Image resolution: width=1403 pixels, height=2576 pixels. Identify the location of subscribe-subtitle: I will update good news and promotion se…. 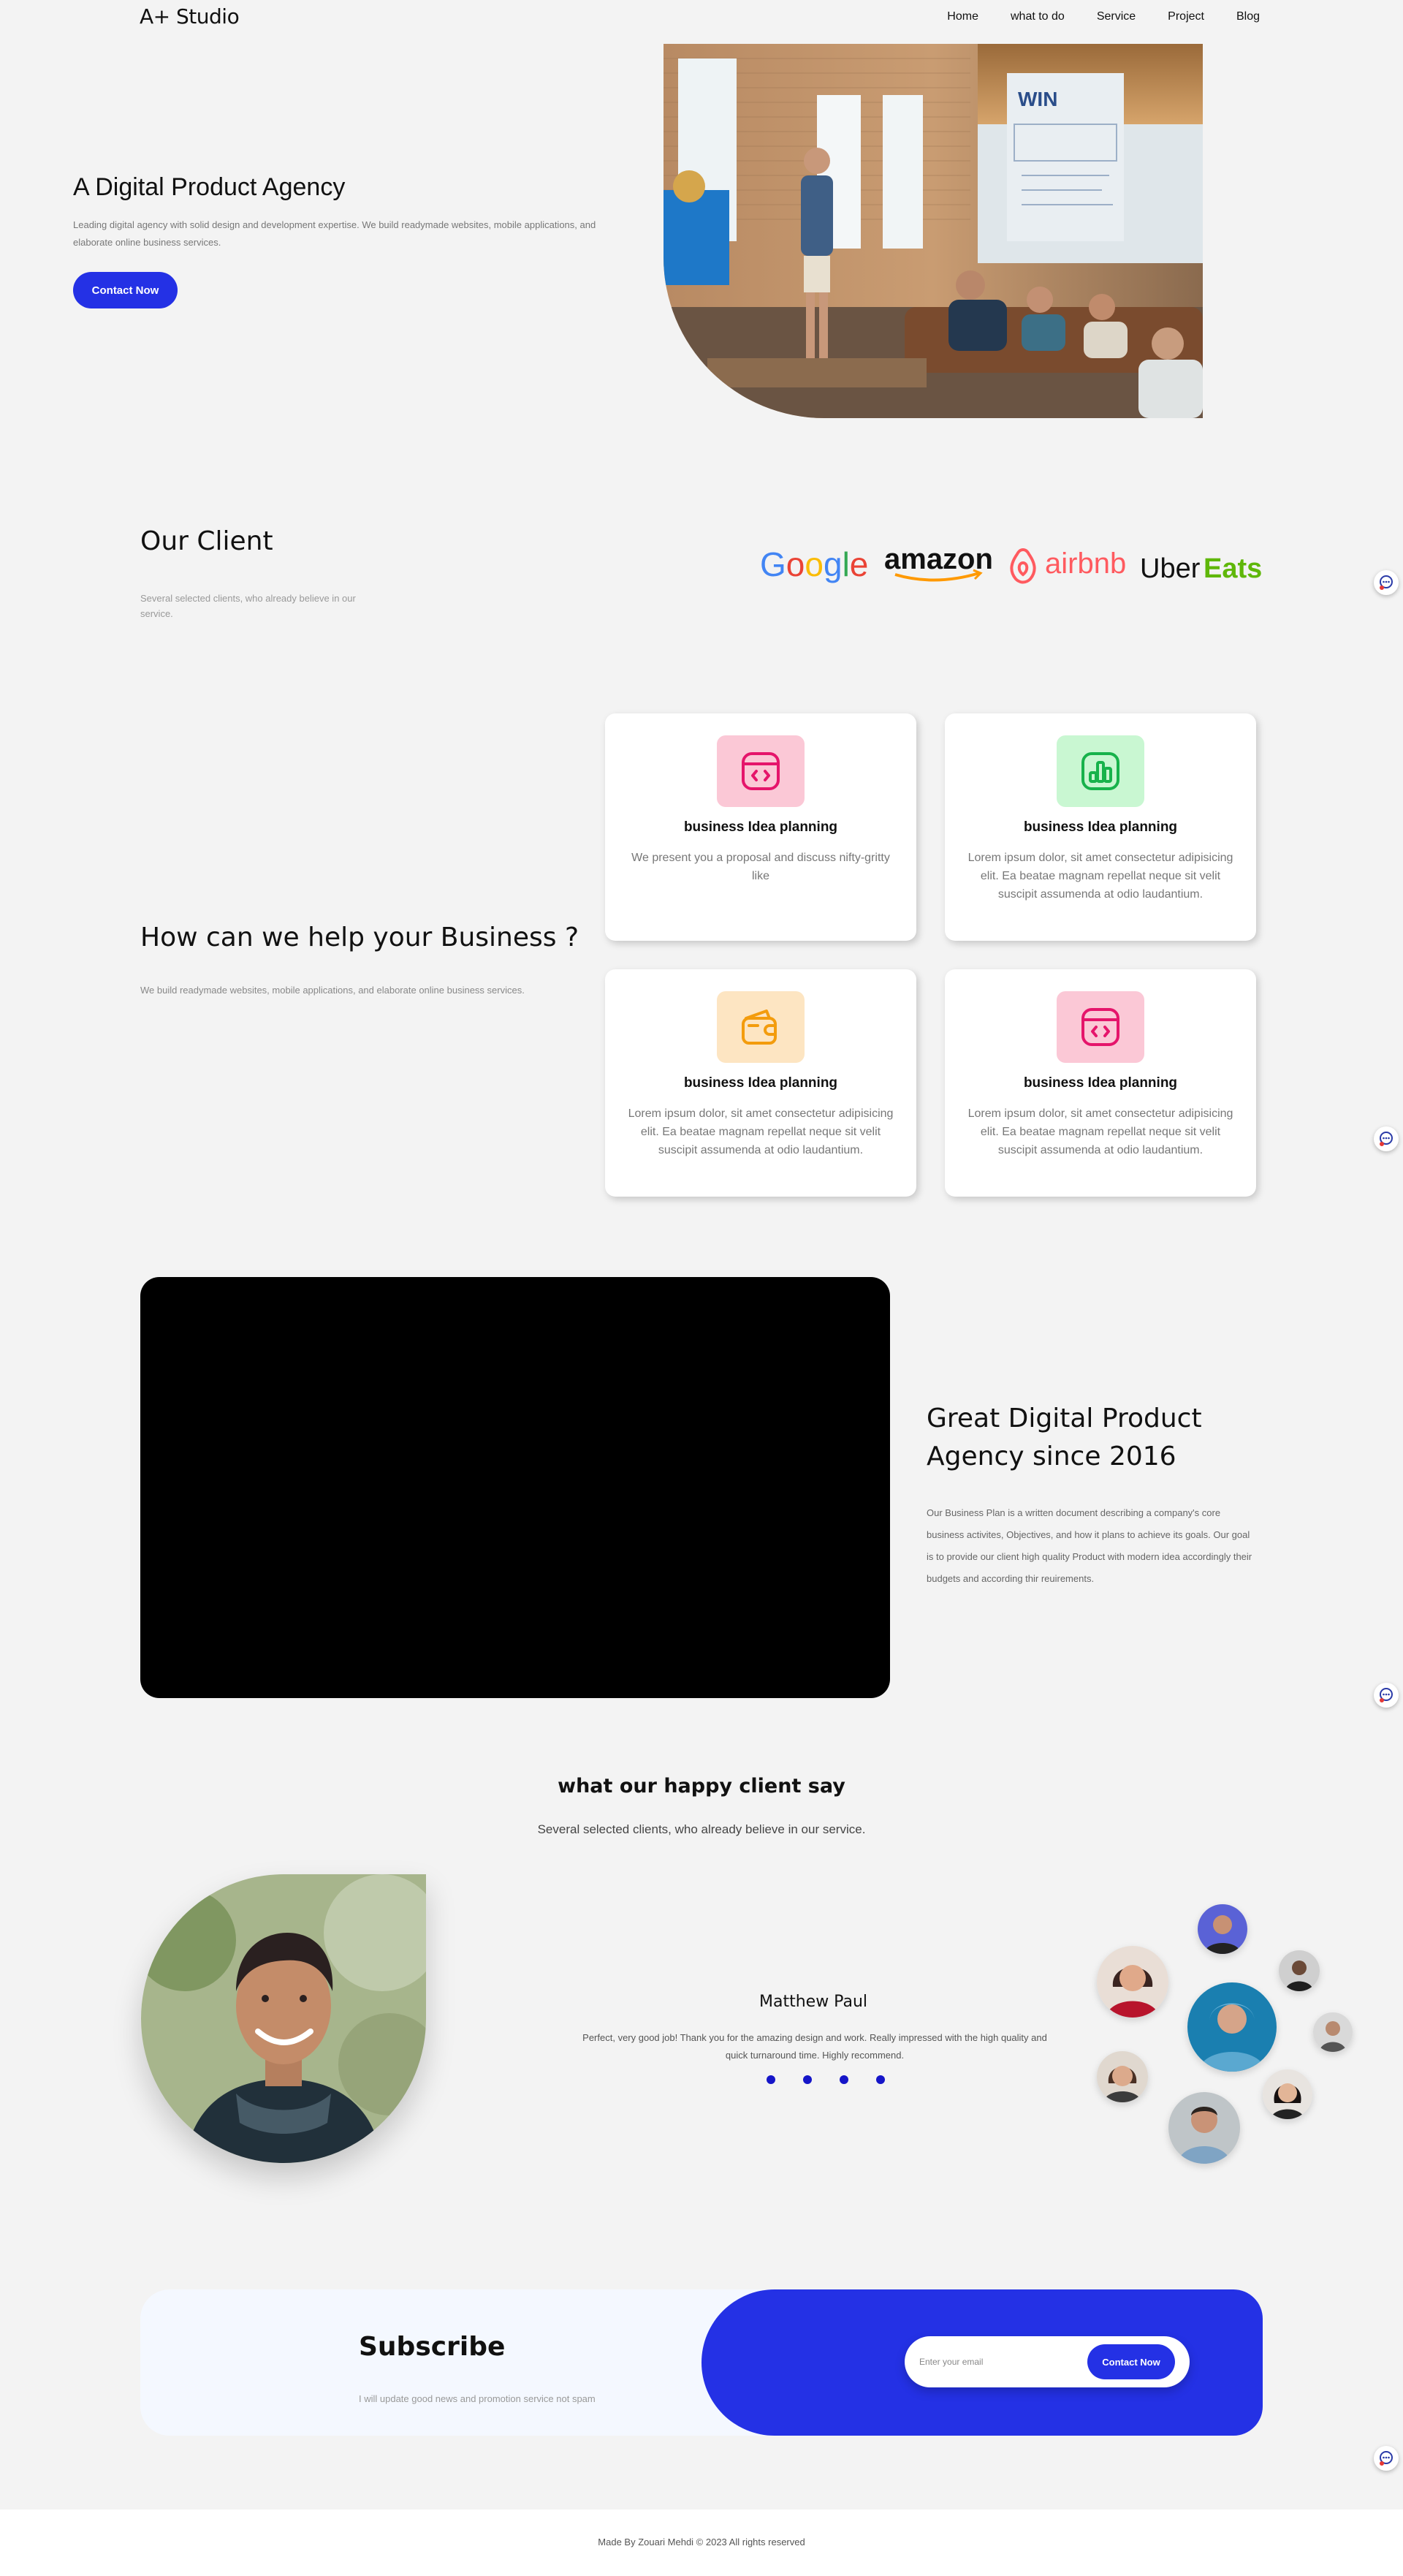
(478, 2398).